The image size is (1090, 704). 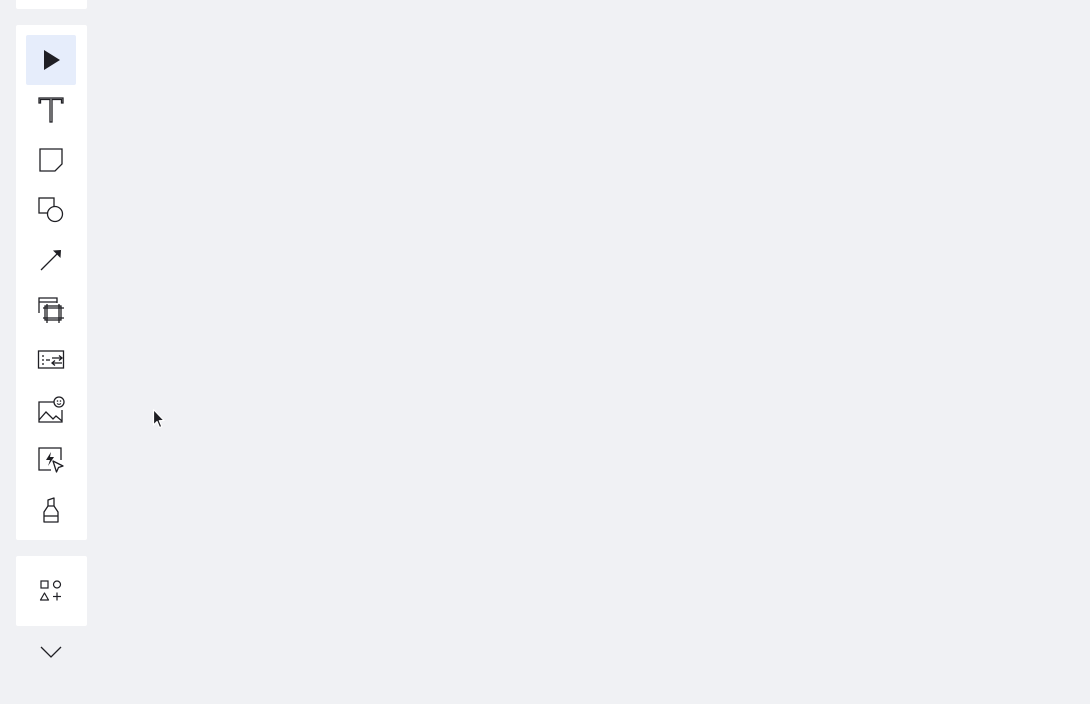 I want to click on tool-sticky-note, so click(x=51, y=160).